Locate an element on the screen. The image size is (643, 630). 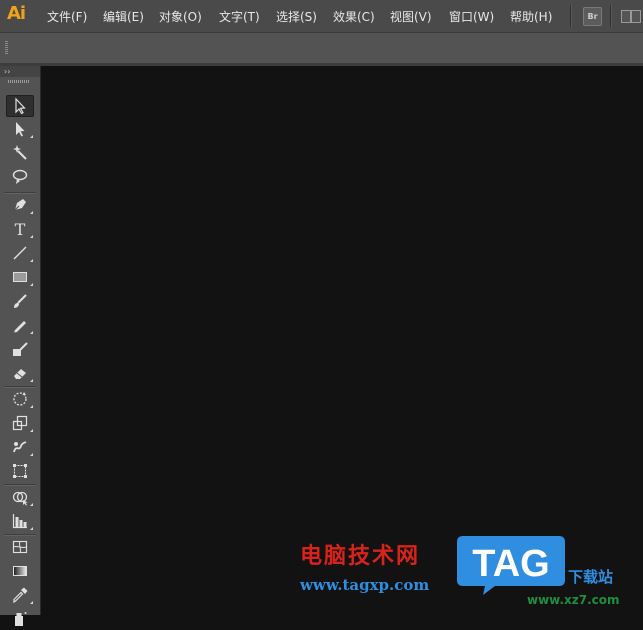
tool-line-segment is located at coordinates (20, 253).